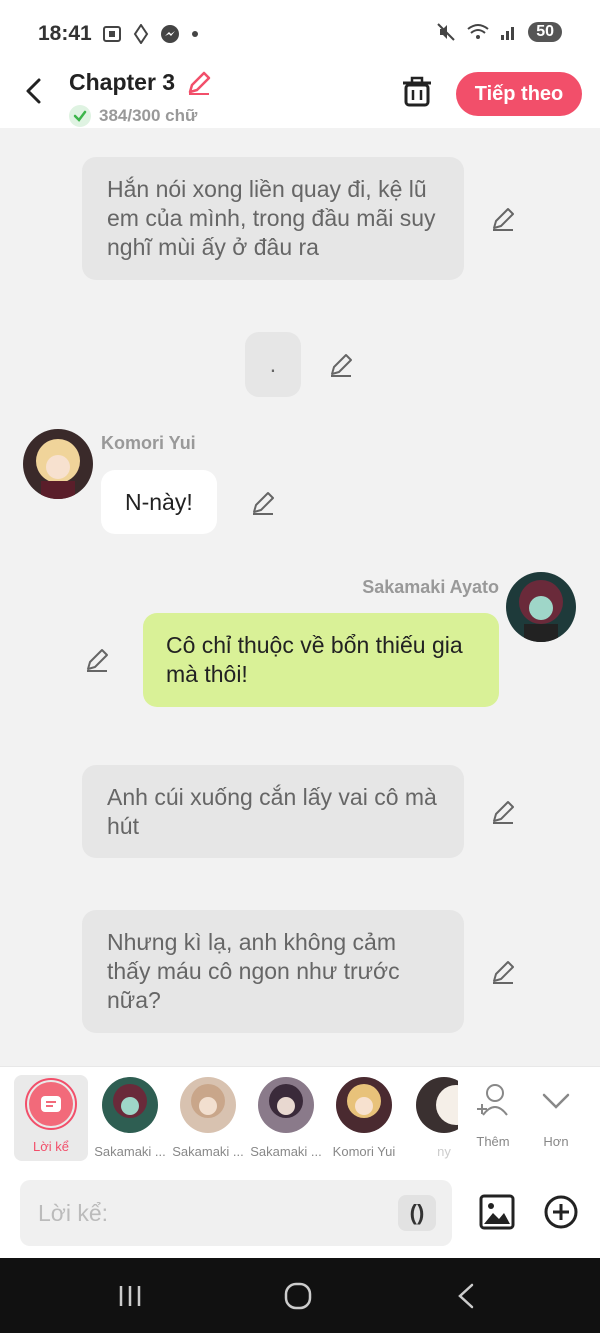 This screenshot has height=1333, width=600. What do you see at coordinates (556, 1141) in the screenshot?
I see `expand-label: Hơn` at bounding box center [556, 1141].